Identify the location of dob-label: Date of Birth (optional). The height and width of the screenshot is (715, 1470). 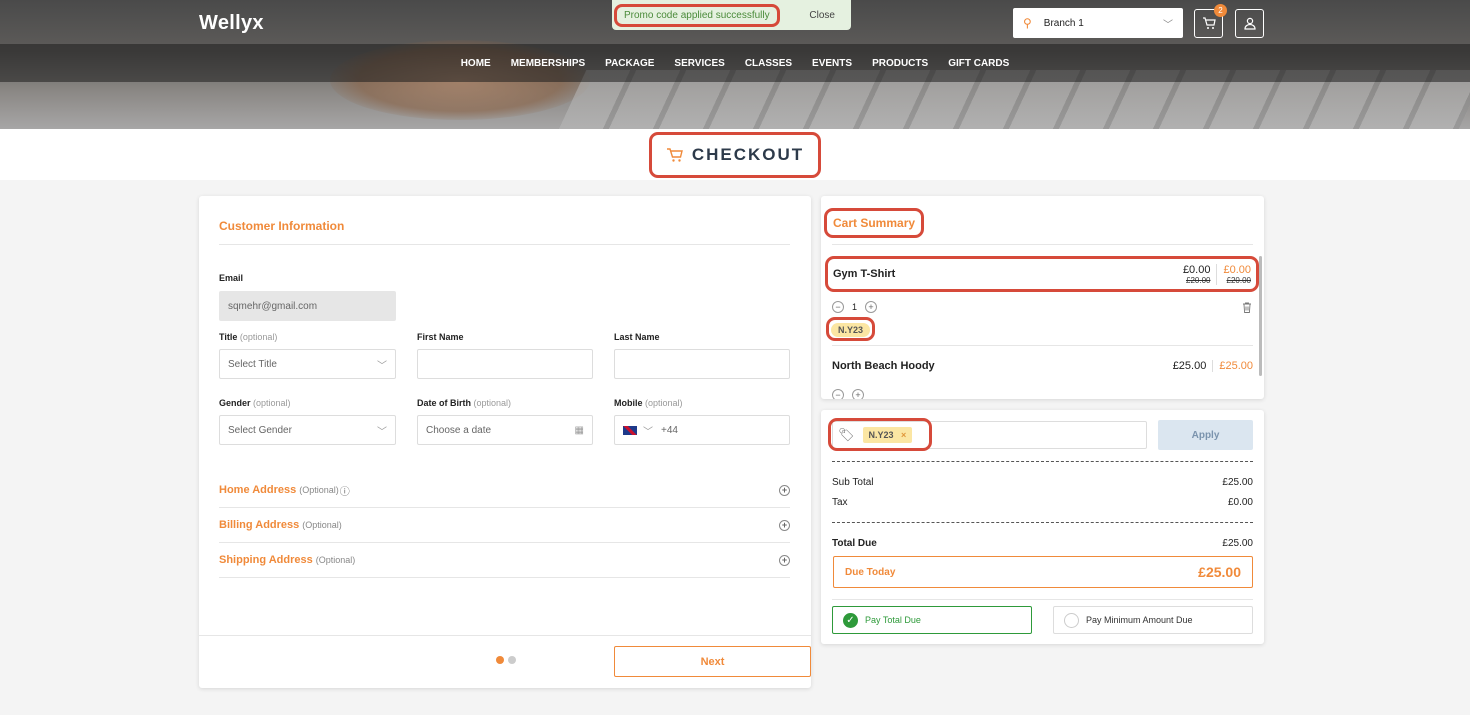
(464, 403).